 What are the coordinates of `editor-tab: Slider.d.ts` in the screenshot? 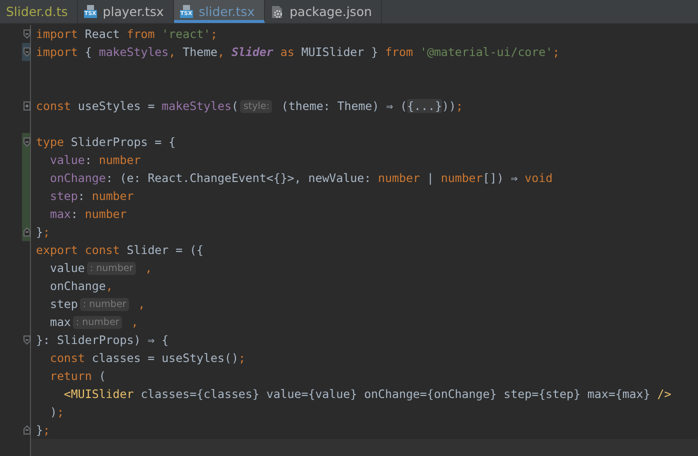 It's located at (39, 11).